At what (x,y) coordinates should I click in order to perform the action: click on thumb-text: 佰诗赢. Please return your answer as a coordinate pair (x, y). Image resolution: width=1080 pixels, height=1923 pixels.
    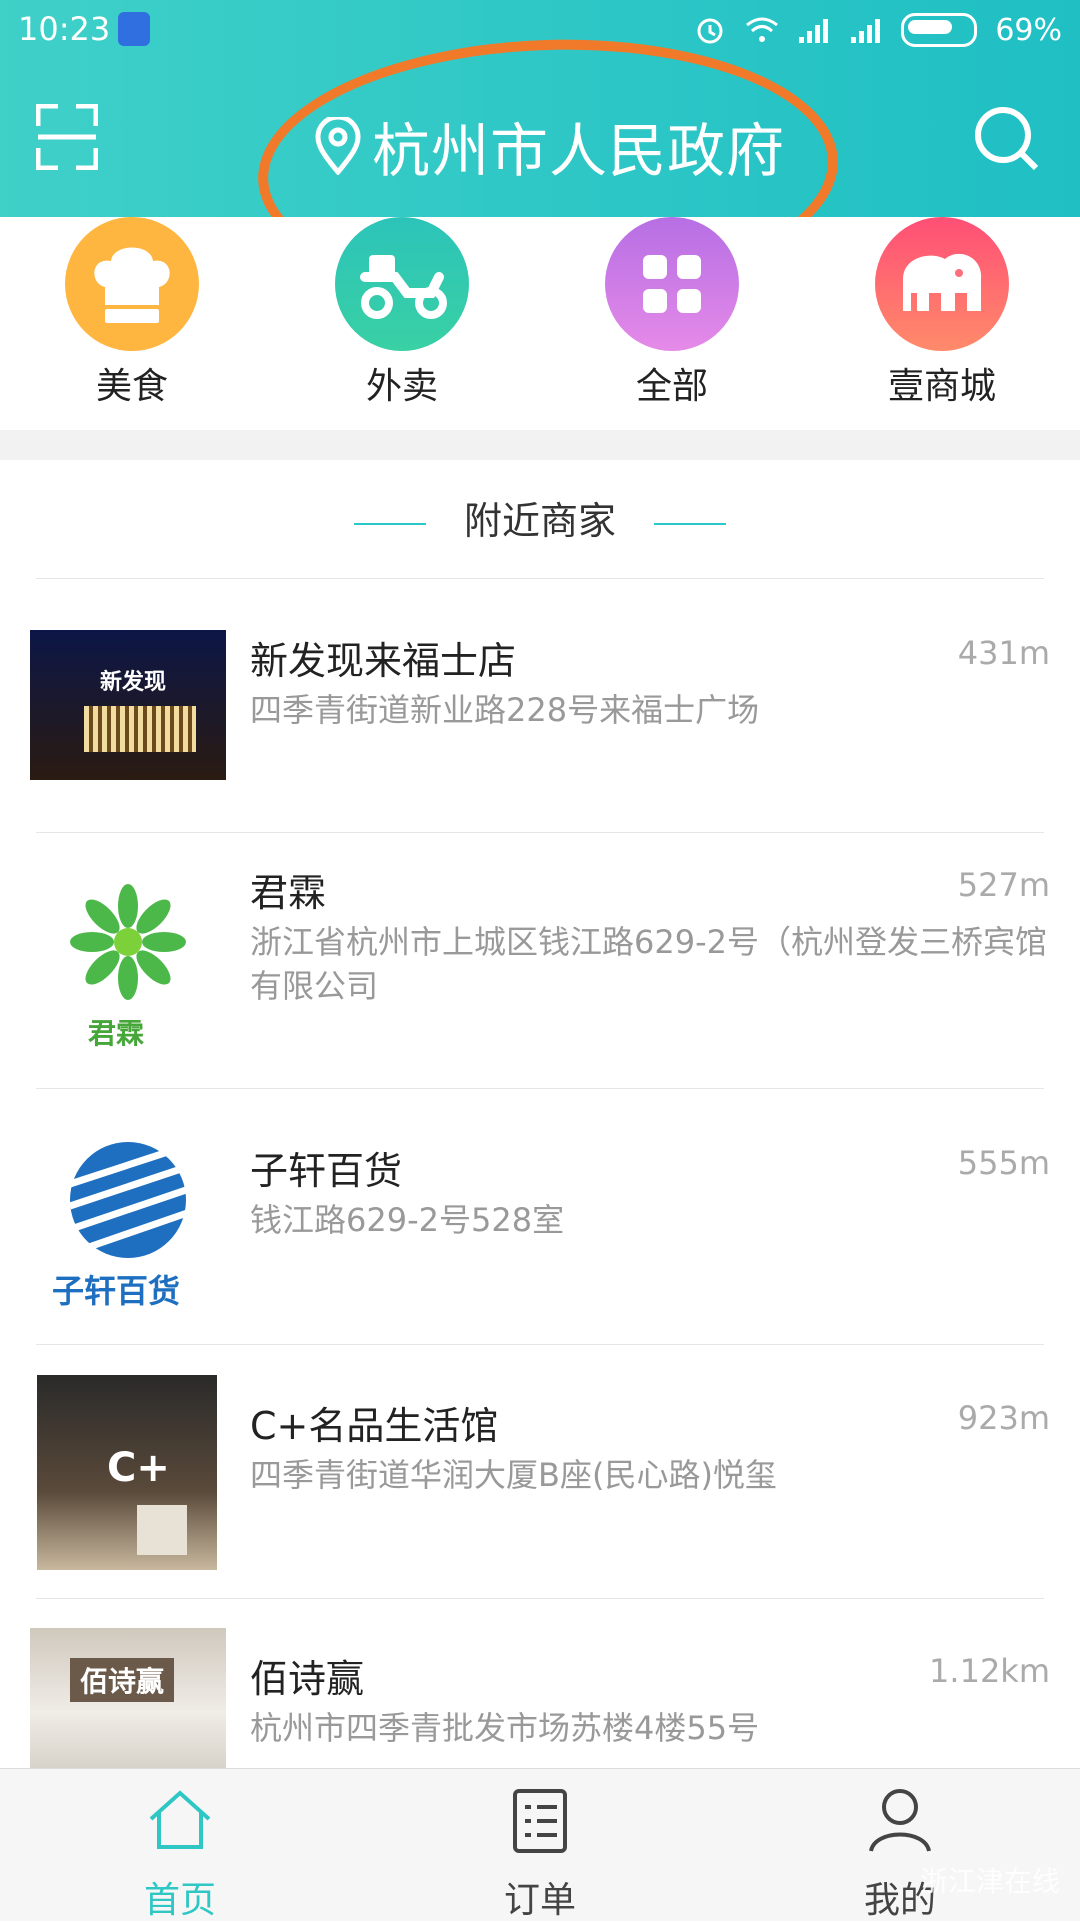
    Looking at the image, I should click on (122, 1680).